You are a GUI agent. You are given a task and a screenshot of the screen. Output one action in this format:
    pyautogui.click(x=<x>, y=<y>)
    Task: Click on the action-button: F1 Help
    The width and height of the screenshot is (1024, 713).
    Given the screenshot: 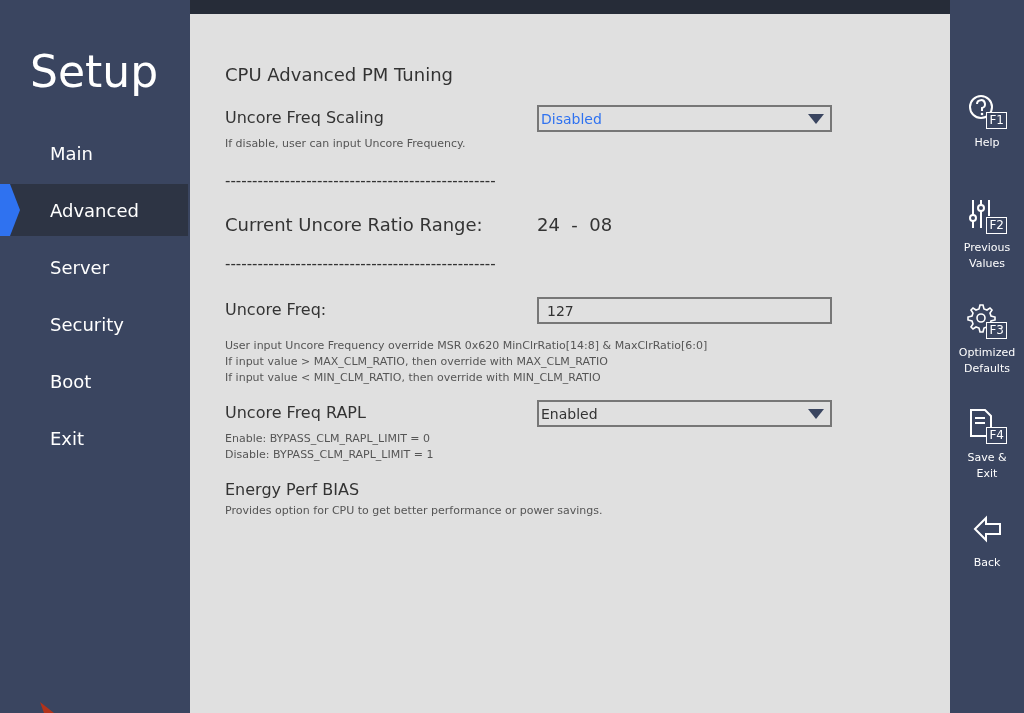 What is the action you would take?
    pyautogui.click(x=987, y=144)
    